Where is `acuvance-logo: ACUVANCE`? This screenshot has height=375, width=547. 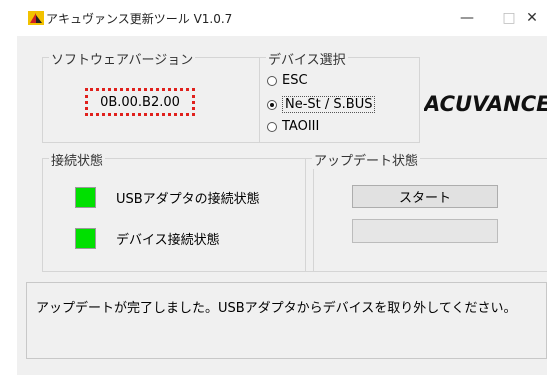
acuvance-logo: ACUVANCE is located at coordinates (485, 104).